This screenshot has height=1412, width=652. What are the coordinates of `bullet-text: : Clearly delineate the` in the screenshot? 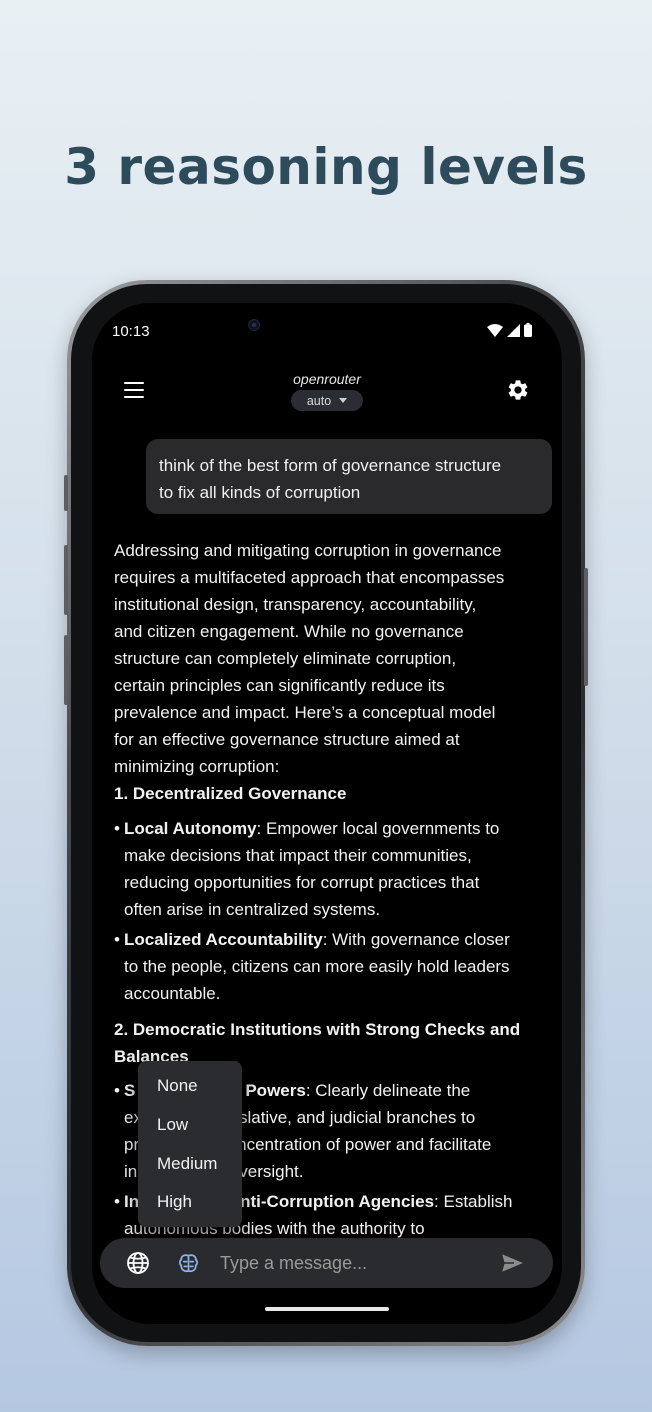 It's located at (388, 1090).